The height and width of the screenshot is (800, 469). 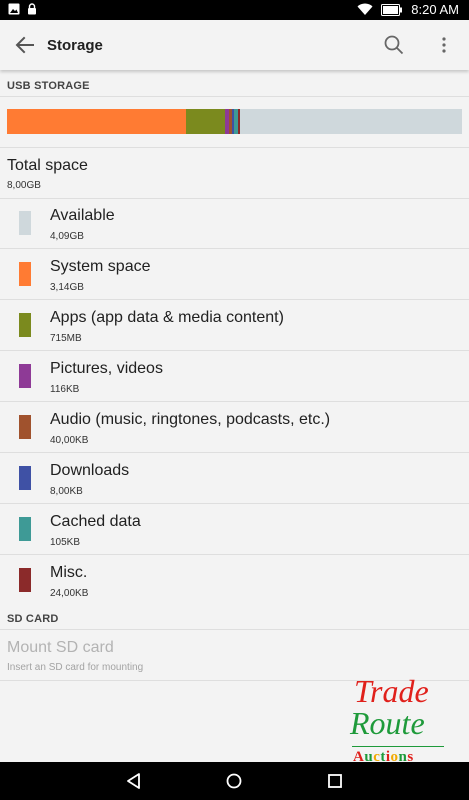 What do you see at coordinates (394, 45) in the screenshot?
I see `search-icon` at bounding box center [394, 45].